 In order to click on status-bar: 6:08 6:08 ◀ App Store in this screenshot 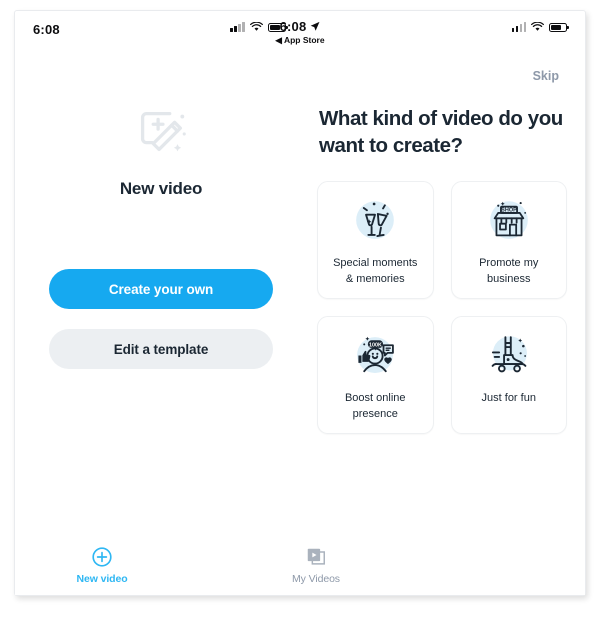, I will do `click(300, 32)`.